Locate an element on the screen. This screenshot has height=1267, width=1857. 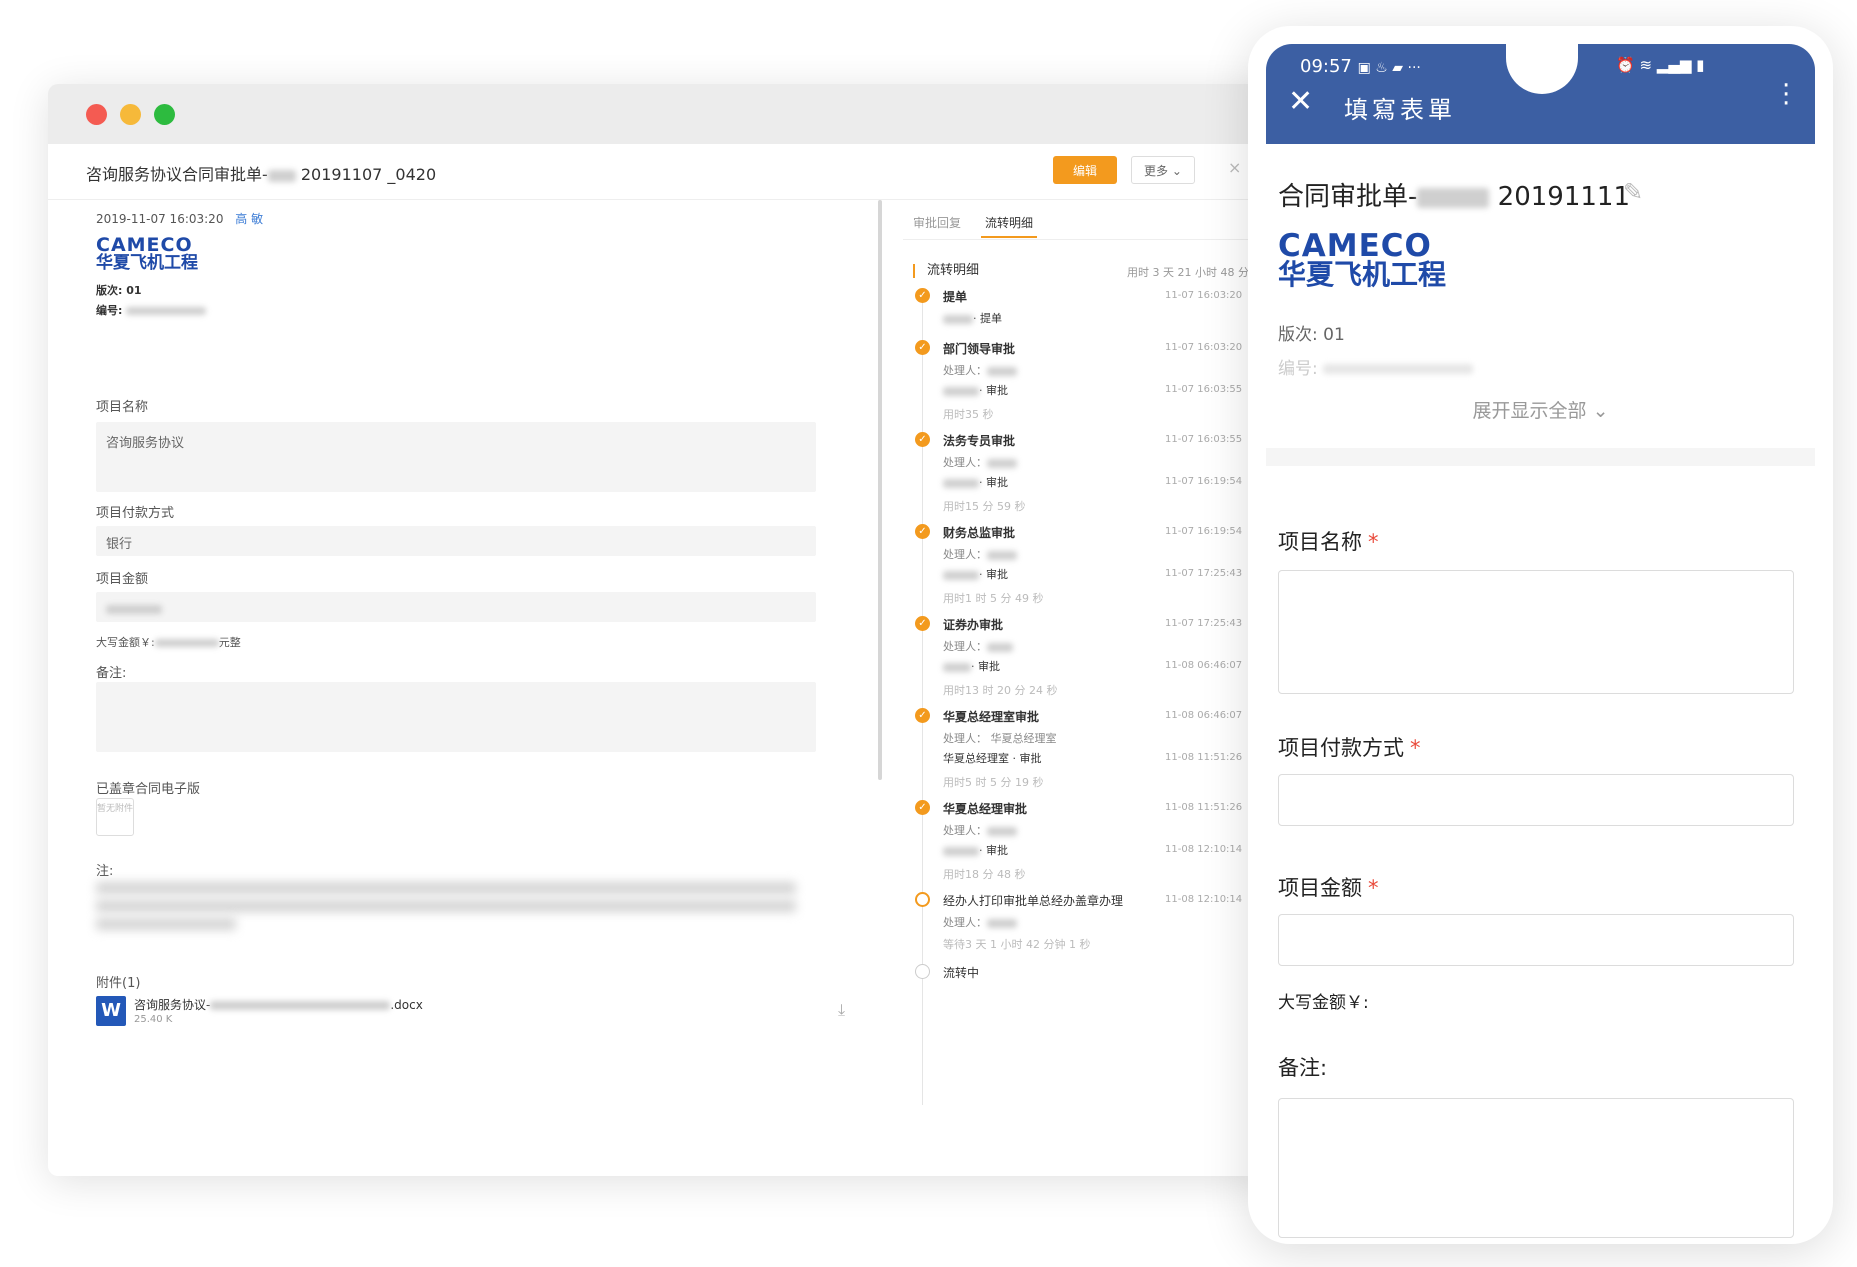
more-button: 更多 ⌄ is located at coordinates (1163, 170).